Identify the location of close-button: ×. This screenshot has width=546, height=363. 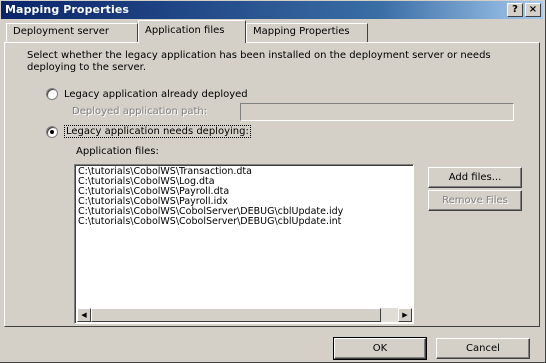
(533, 10).